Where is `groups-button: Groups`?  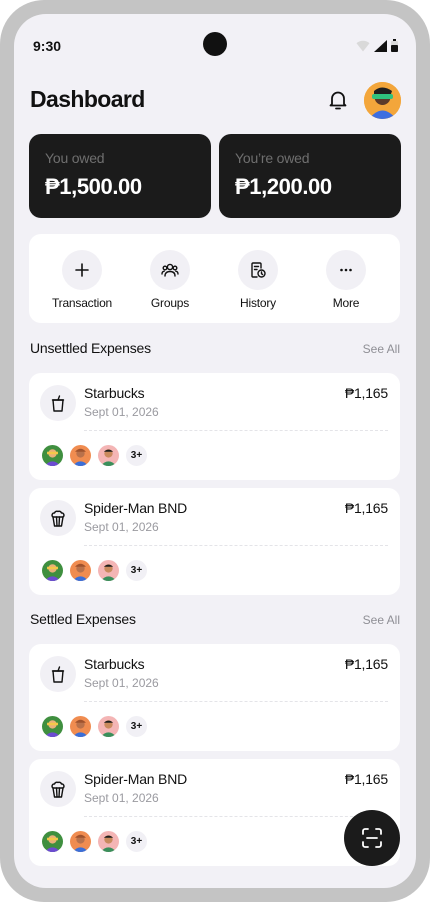 groups-button: Groups is located at coordinates (170, 280).